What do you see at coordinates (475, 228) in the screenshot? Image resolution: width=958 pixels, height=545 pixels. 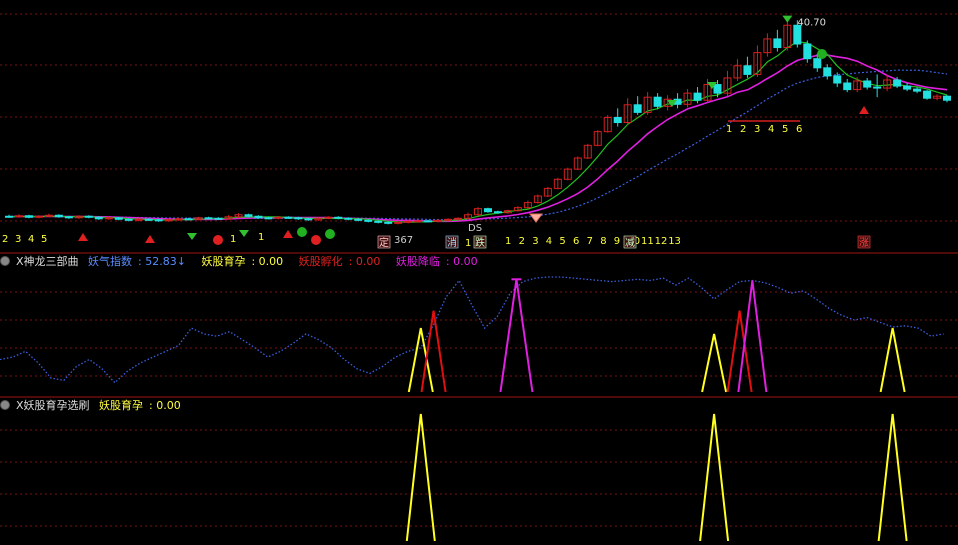 I see `misc-label: DS` at bounding box center [475, 228].